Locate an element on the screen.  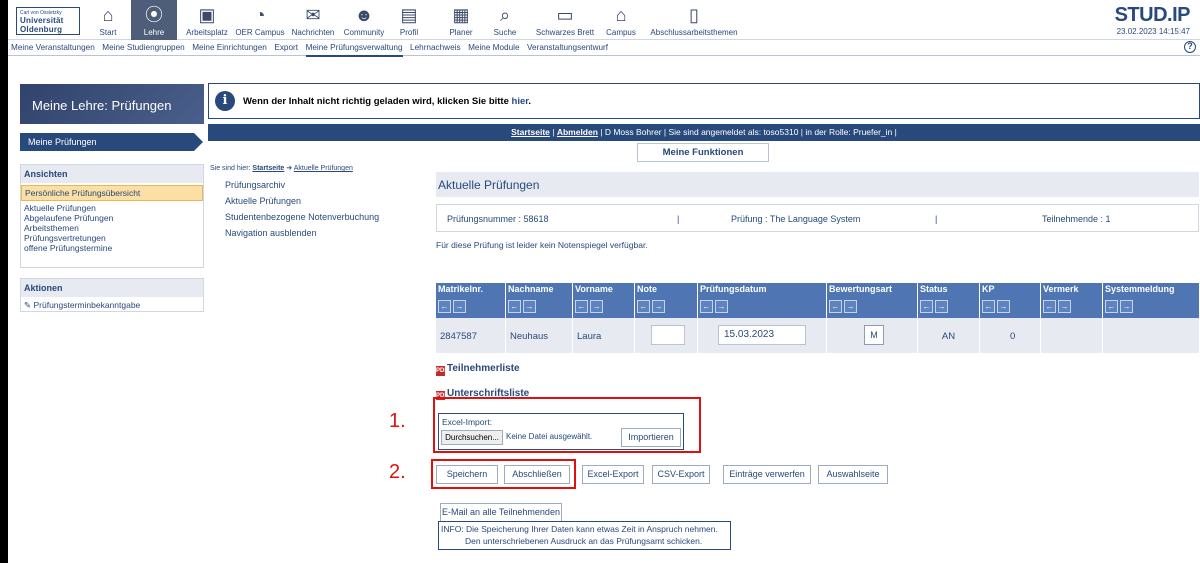
nav-lehre: ⦿ Lehre is located at coordinates (154, 20).